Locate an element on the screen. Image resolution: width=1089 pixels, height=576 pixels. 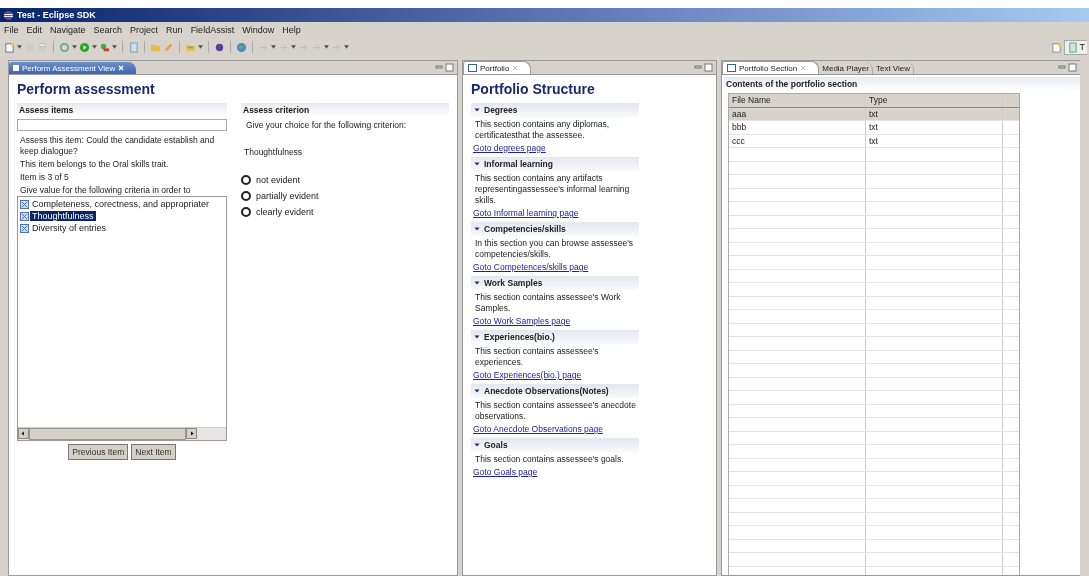
section-header: Goals is located at coordinates (555, 445).